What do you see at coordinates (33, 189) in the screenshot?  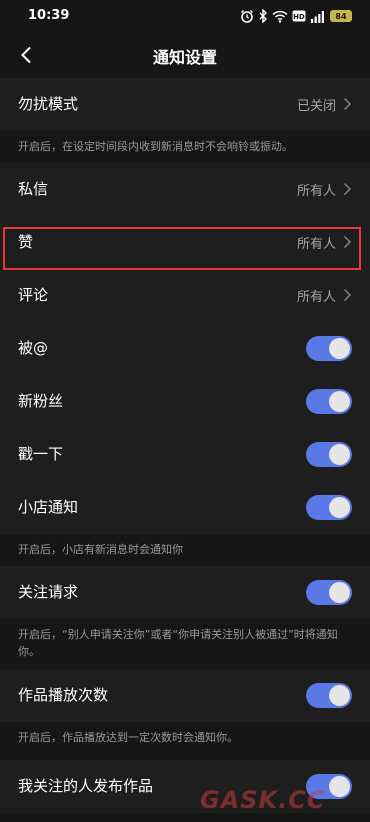 I see `setting-label: 私信` at bounding box center [33, 189].